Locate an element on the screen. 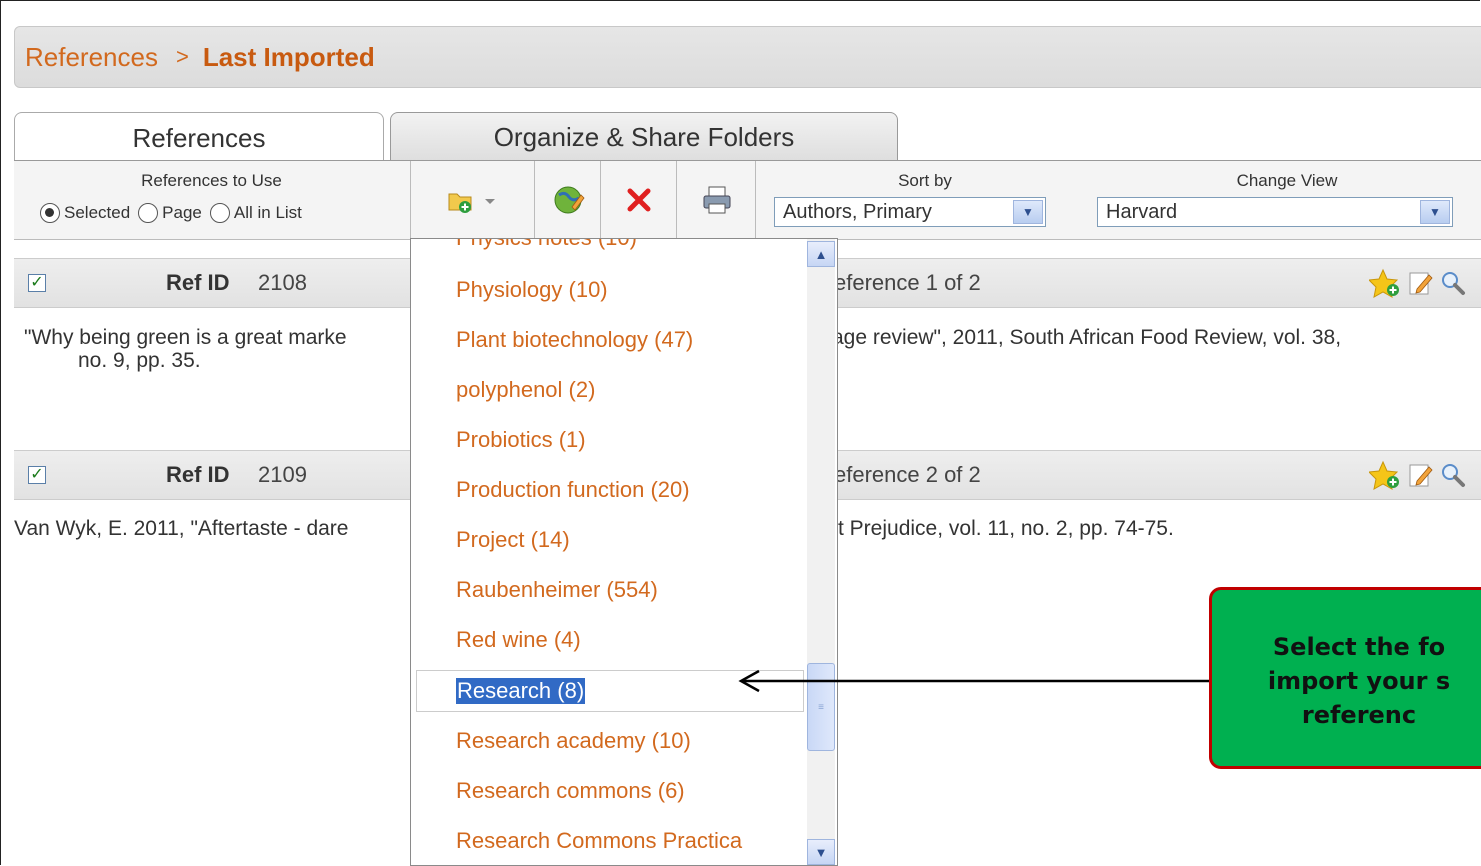 The image size is (1481, 866). folder-item: Research academy (10) is located at coordinates (573, 741).